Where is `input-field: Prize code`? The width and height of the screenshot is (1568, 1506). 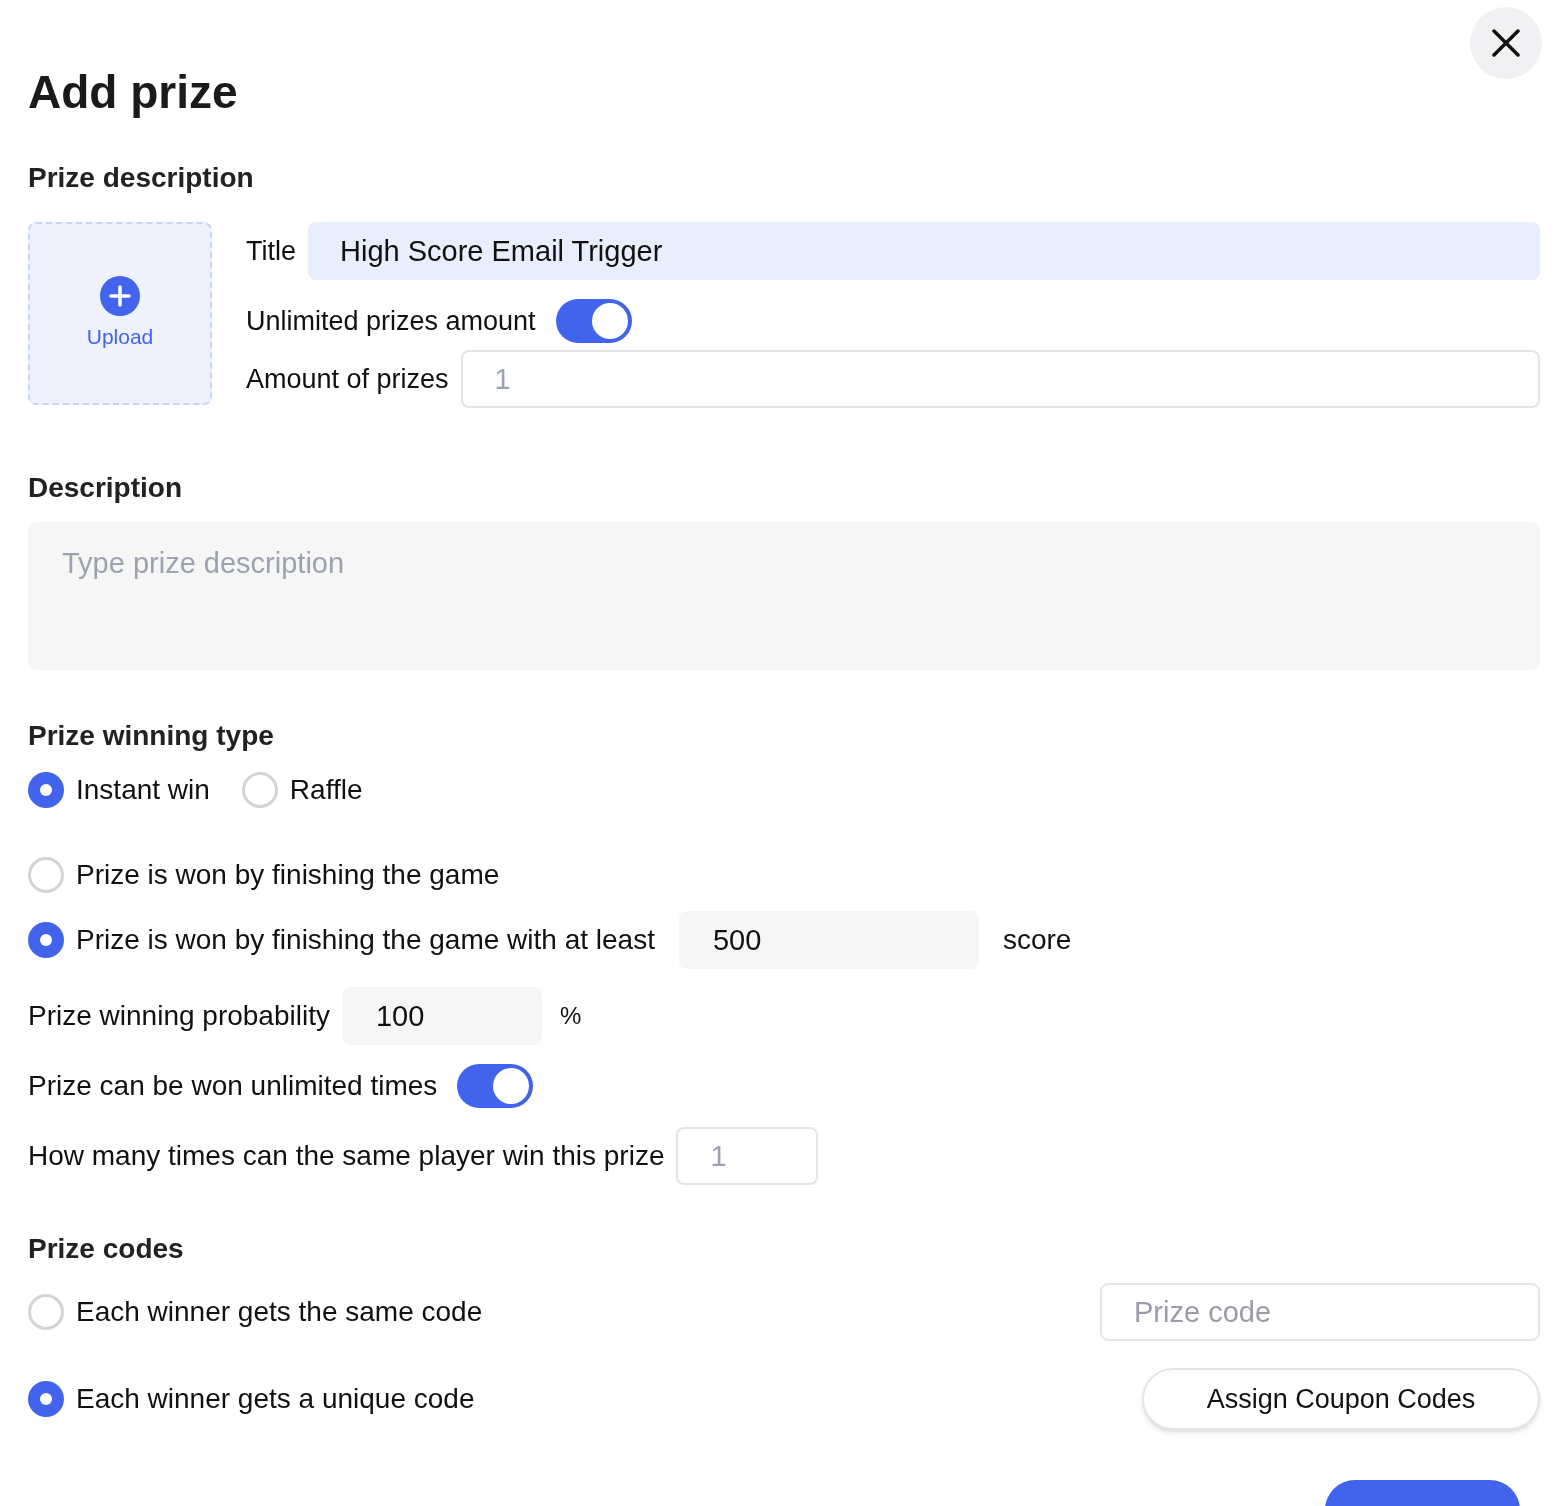
input-field: Prize code is located at coordinates (1320, 1312).